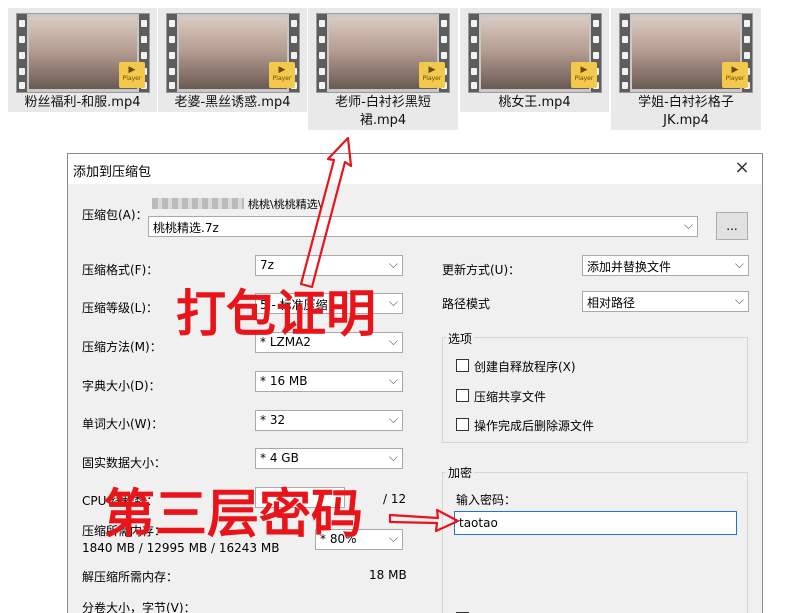 Image resolution: width=800 pixels, height=613 pixels. What do you see at coordinates (525, 367) in the screenshot?
I see `sfx-label: 创建自释放程序(X)` at bounding box center [525, 367].